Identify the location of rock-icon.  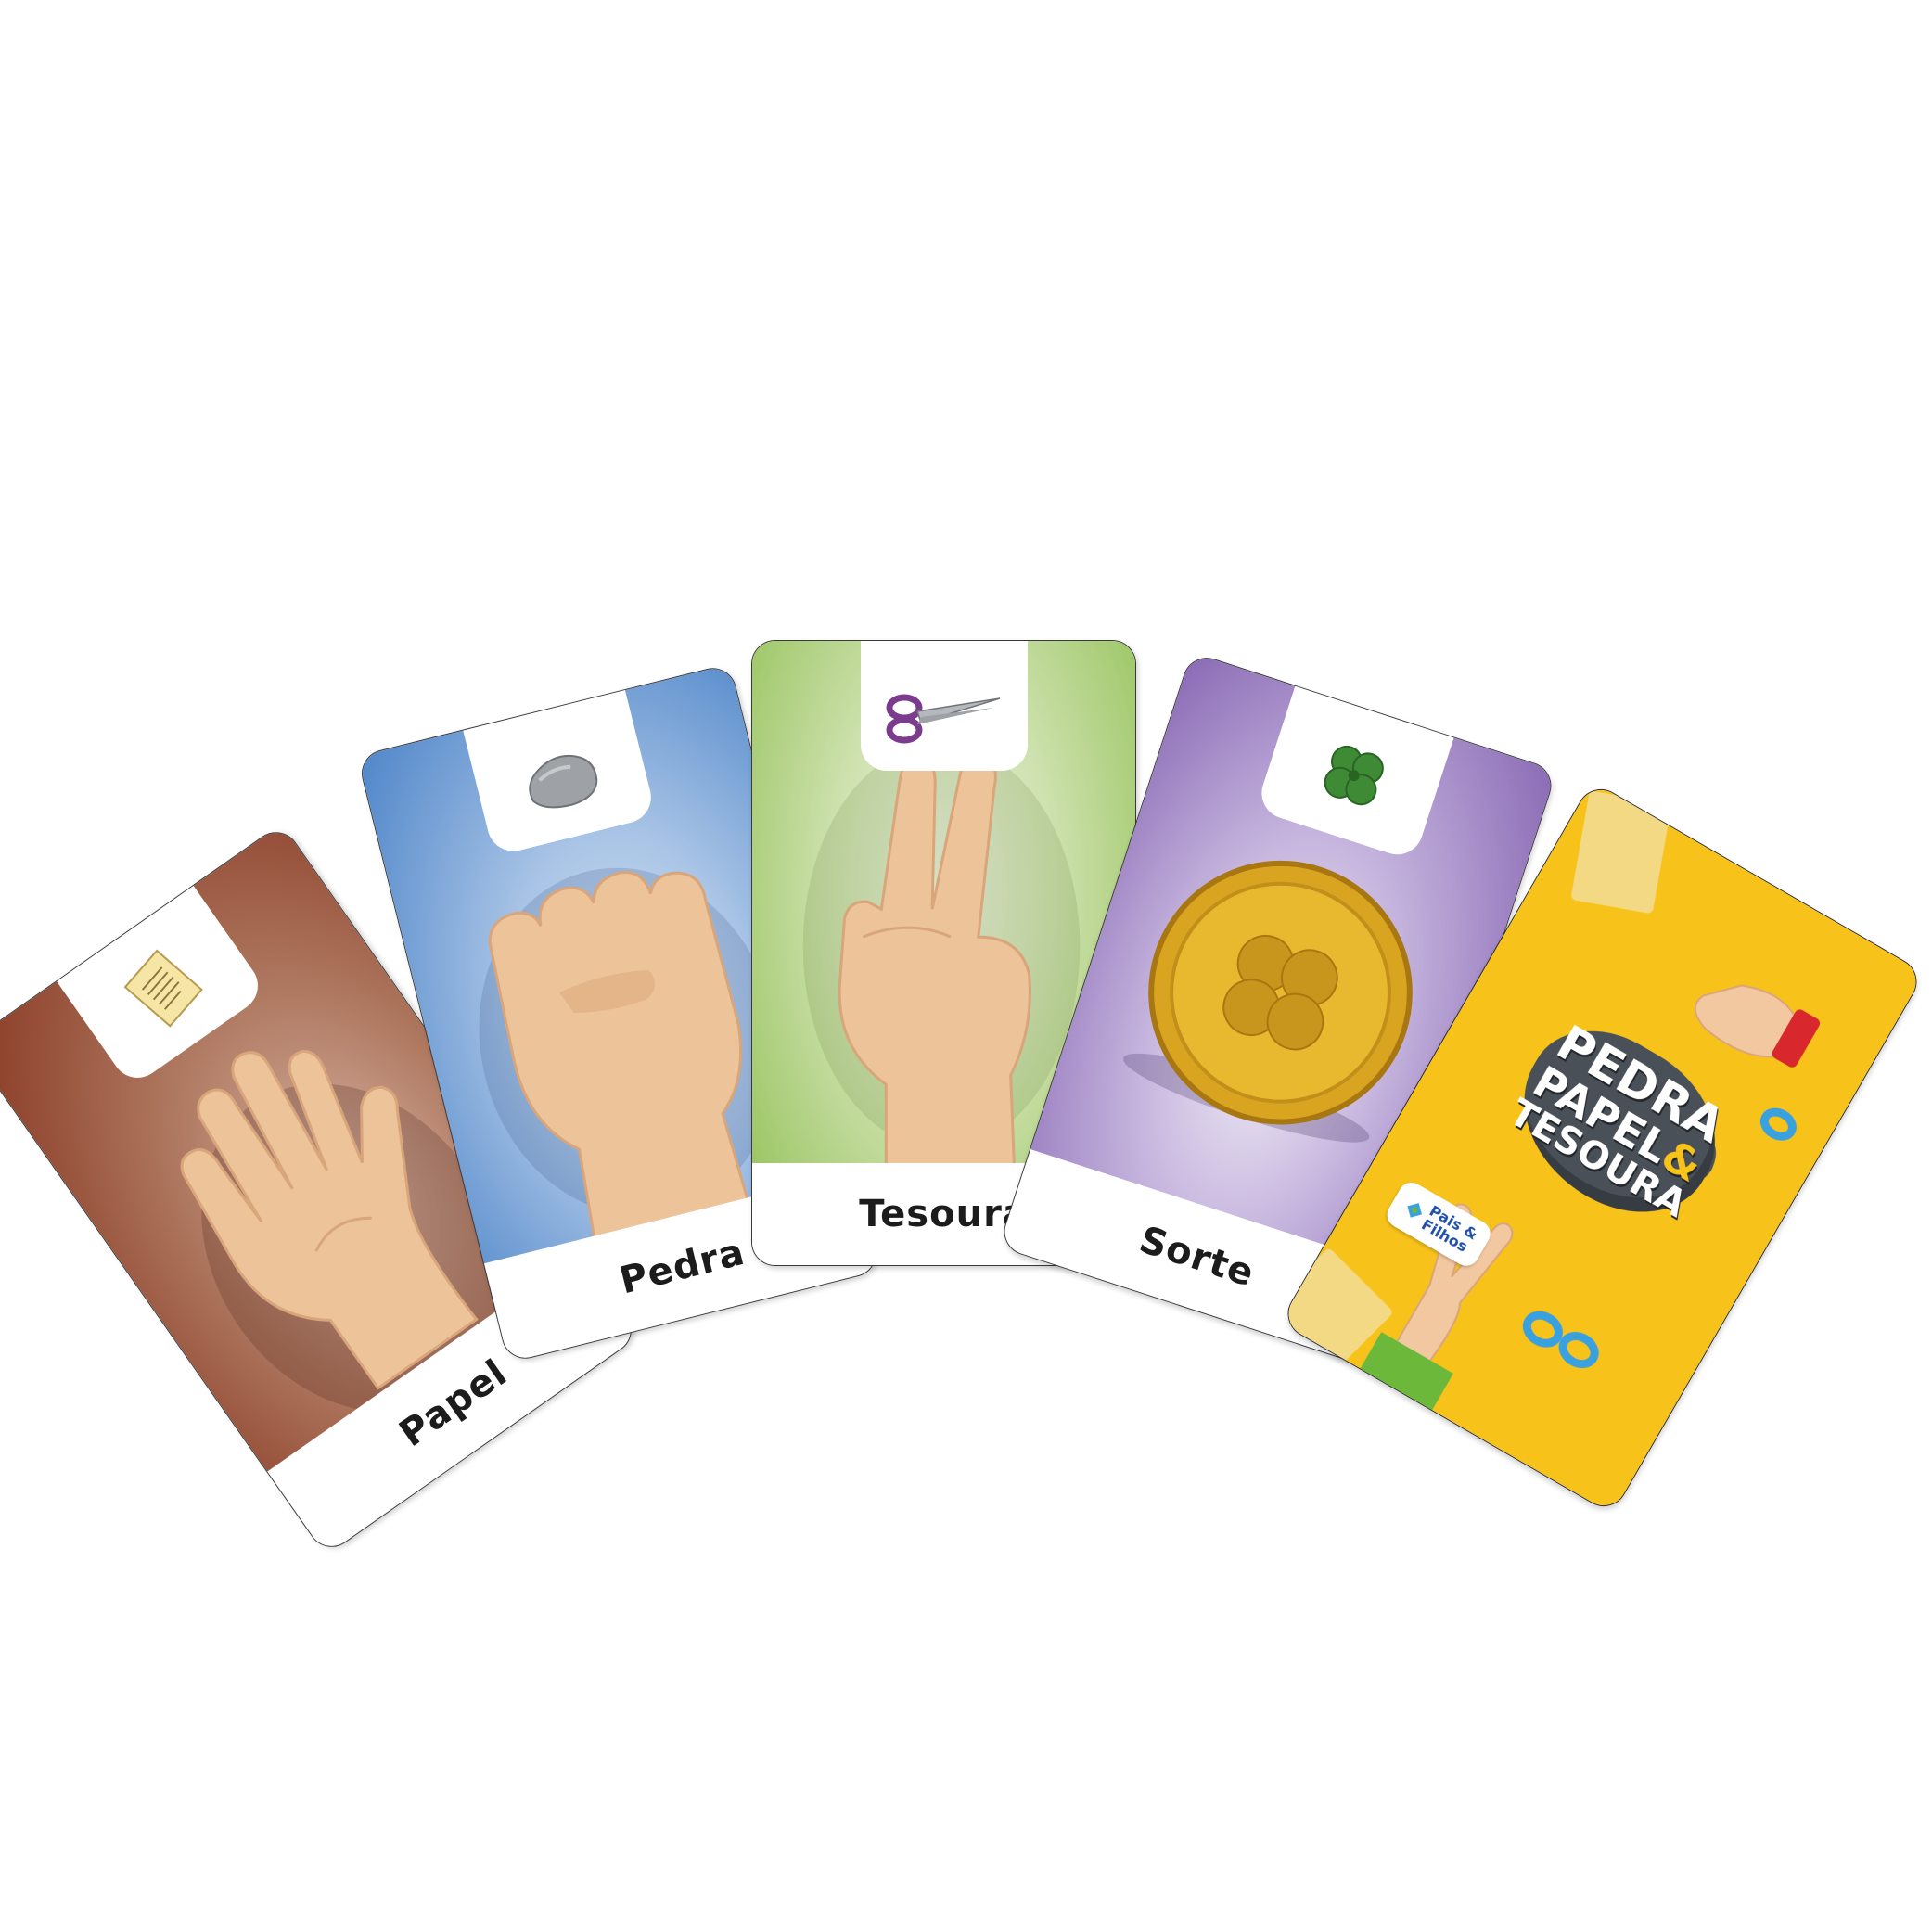
(562, 782).